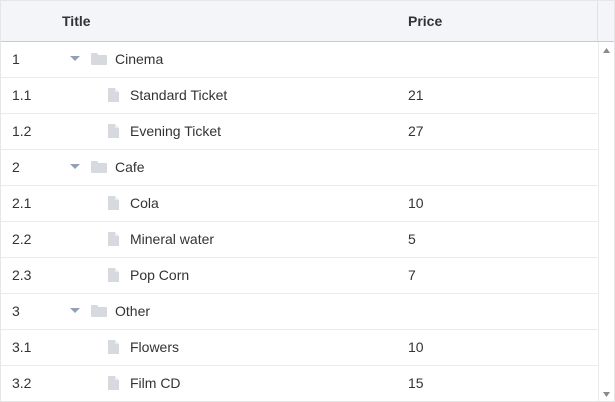 This screenshot has width=615, height=402. What do you see at coordinates (230, 383) in the screenshot?
I see `row-title-cell: Film CD` at bounding box center [230, 383].